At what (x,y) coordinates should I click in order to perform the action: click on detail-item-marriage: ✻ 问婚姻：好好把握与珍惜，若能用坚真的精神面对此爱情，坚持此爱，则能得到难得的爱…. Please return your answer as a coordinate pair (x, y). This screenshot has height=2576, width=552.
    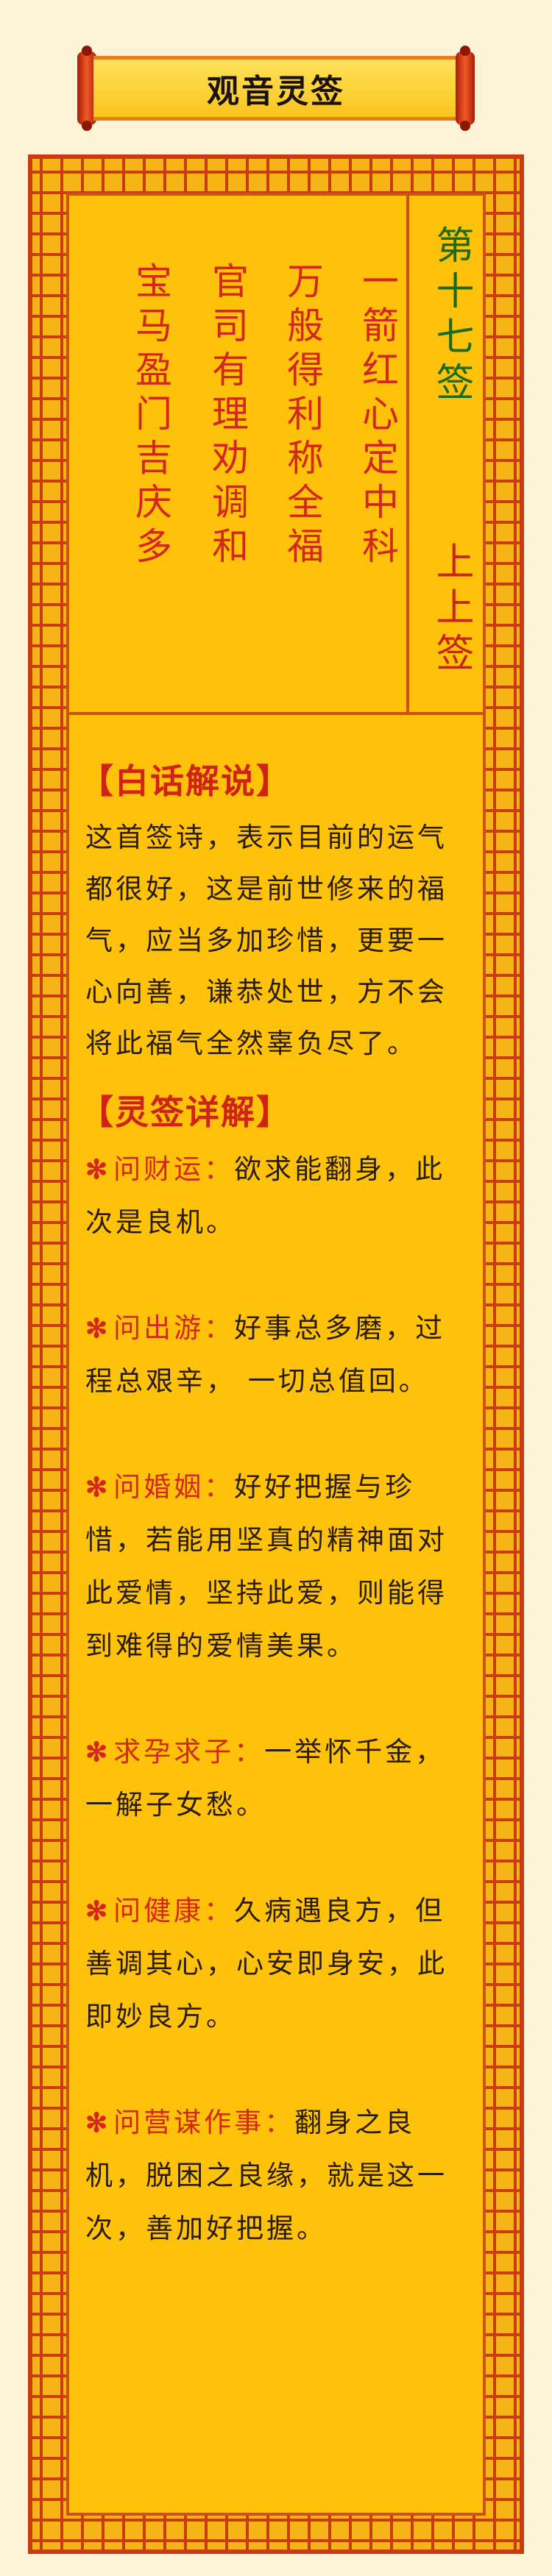
    Looking at the image, I should click on (276, 1567).